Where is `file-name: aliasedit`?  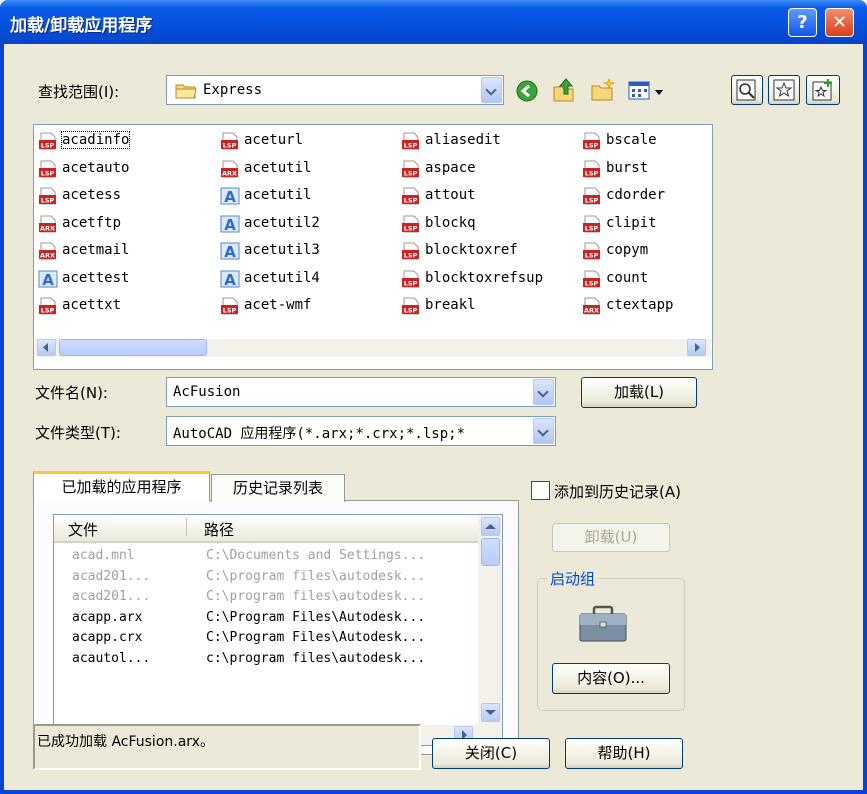
file-name: aliasedit is located at coordinates (463, 140).